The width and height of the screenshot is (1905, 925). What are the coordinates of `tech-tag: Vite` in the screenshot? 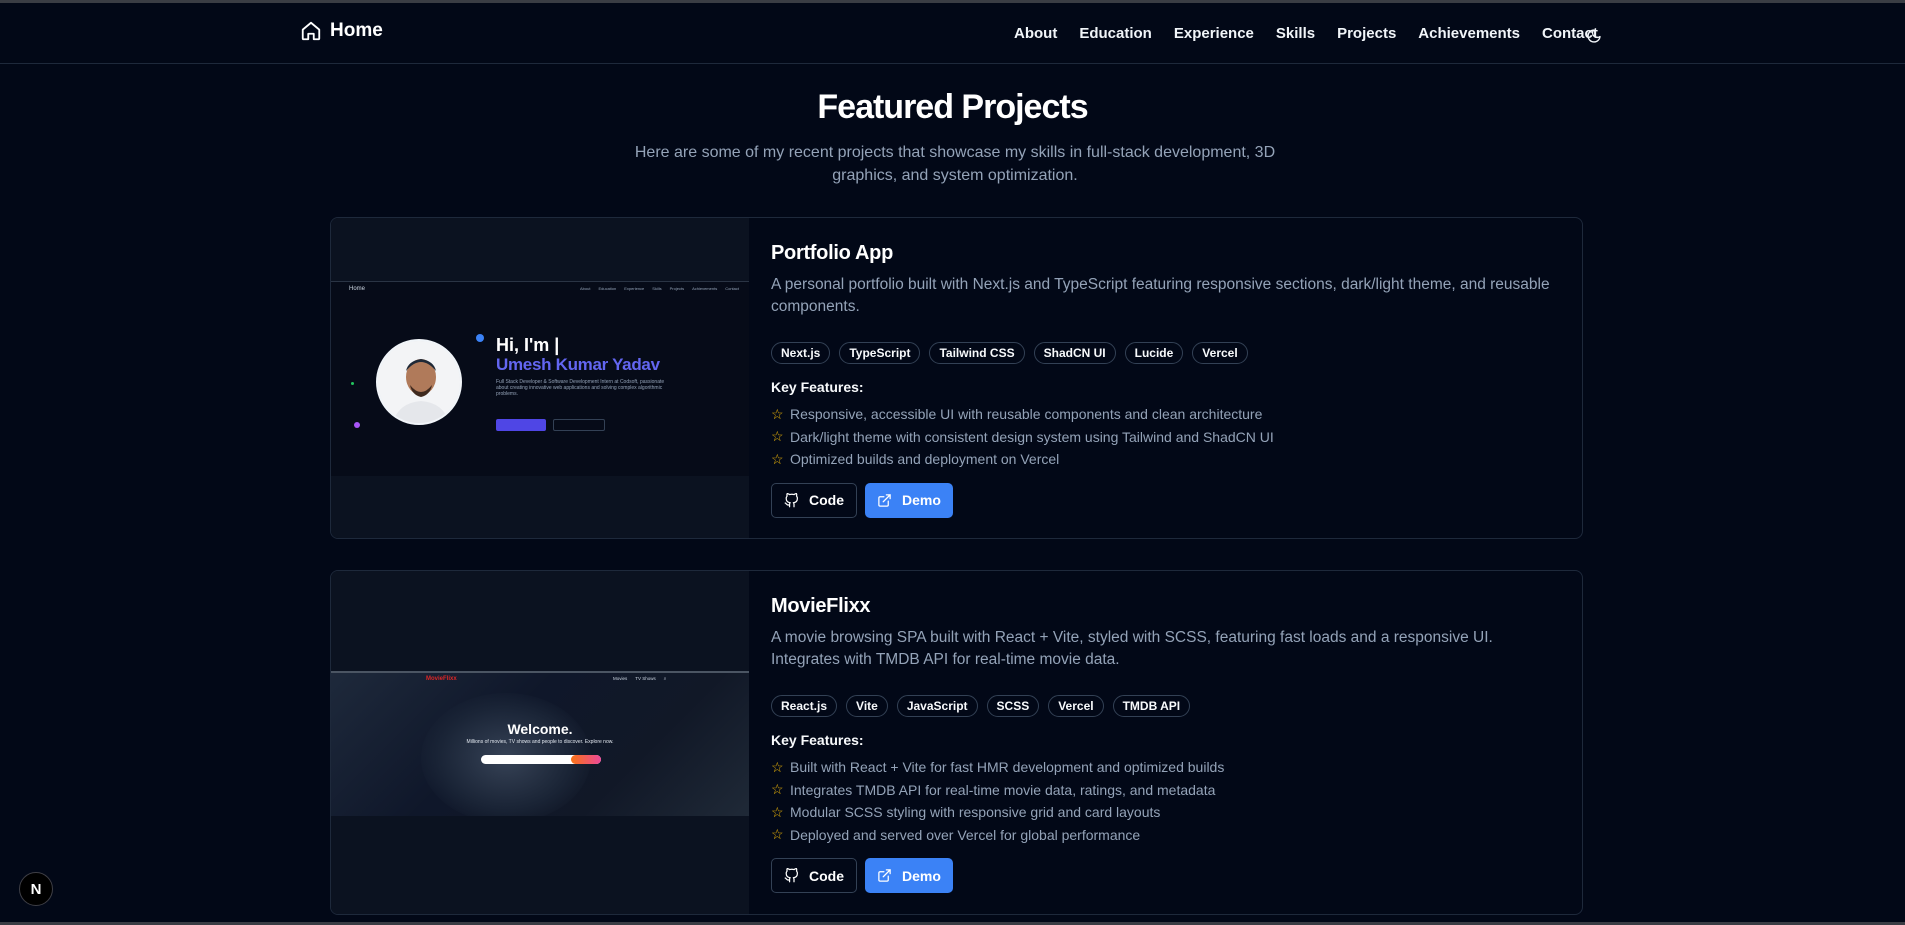 It's located at (867, 706).